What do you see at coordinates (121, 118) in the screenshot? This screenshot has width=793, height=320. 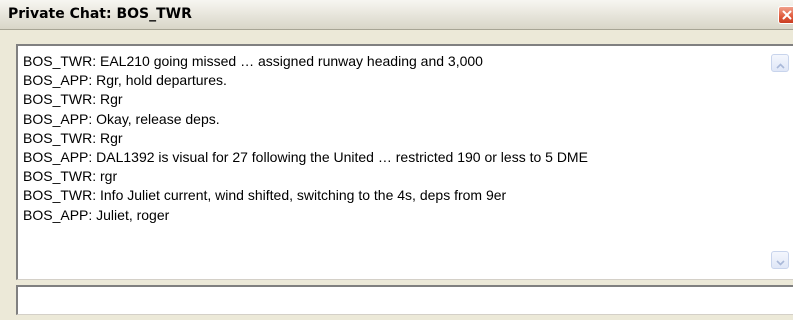 I see `chat-message: BOS_APP: Okay, release deps.` at bounding box center [121, 118].